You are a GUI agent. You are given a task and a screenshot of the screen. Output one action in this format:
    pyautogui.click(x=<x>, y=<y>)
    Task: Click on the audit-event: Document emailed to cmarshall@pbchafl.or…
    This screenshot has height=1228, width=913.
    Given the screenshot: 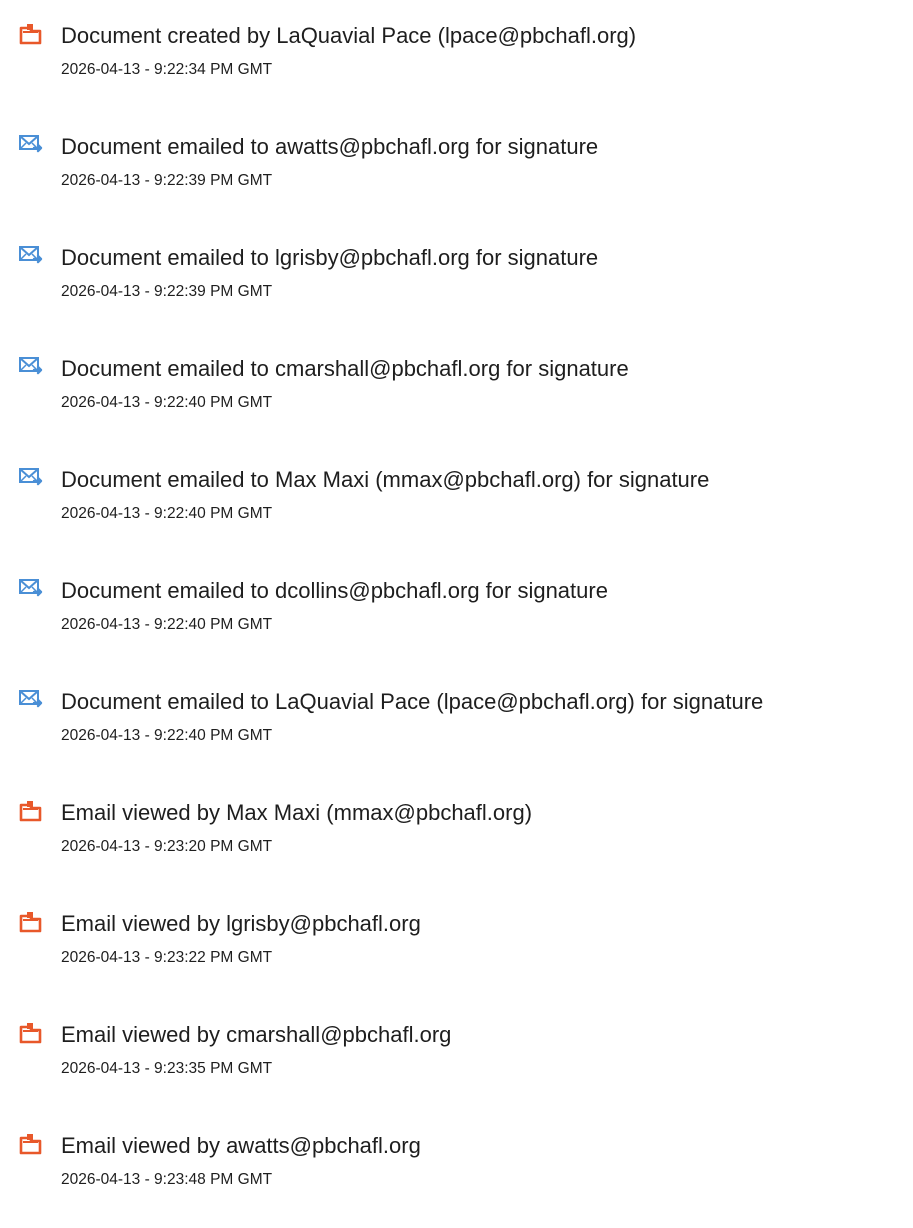 What is the action you would take?
    pyautogui.click(x=456, y=395)
    